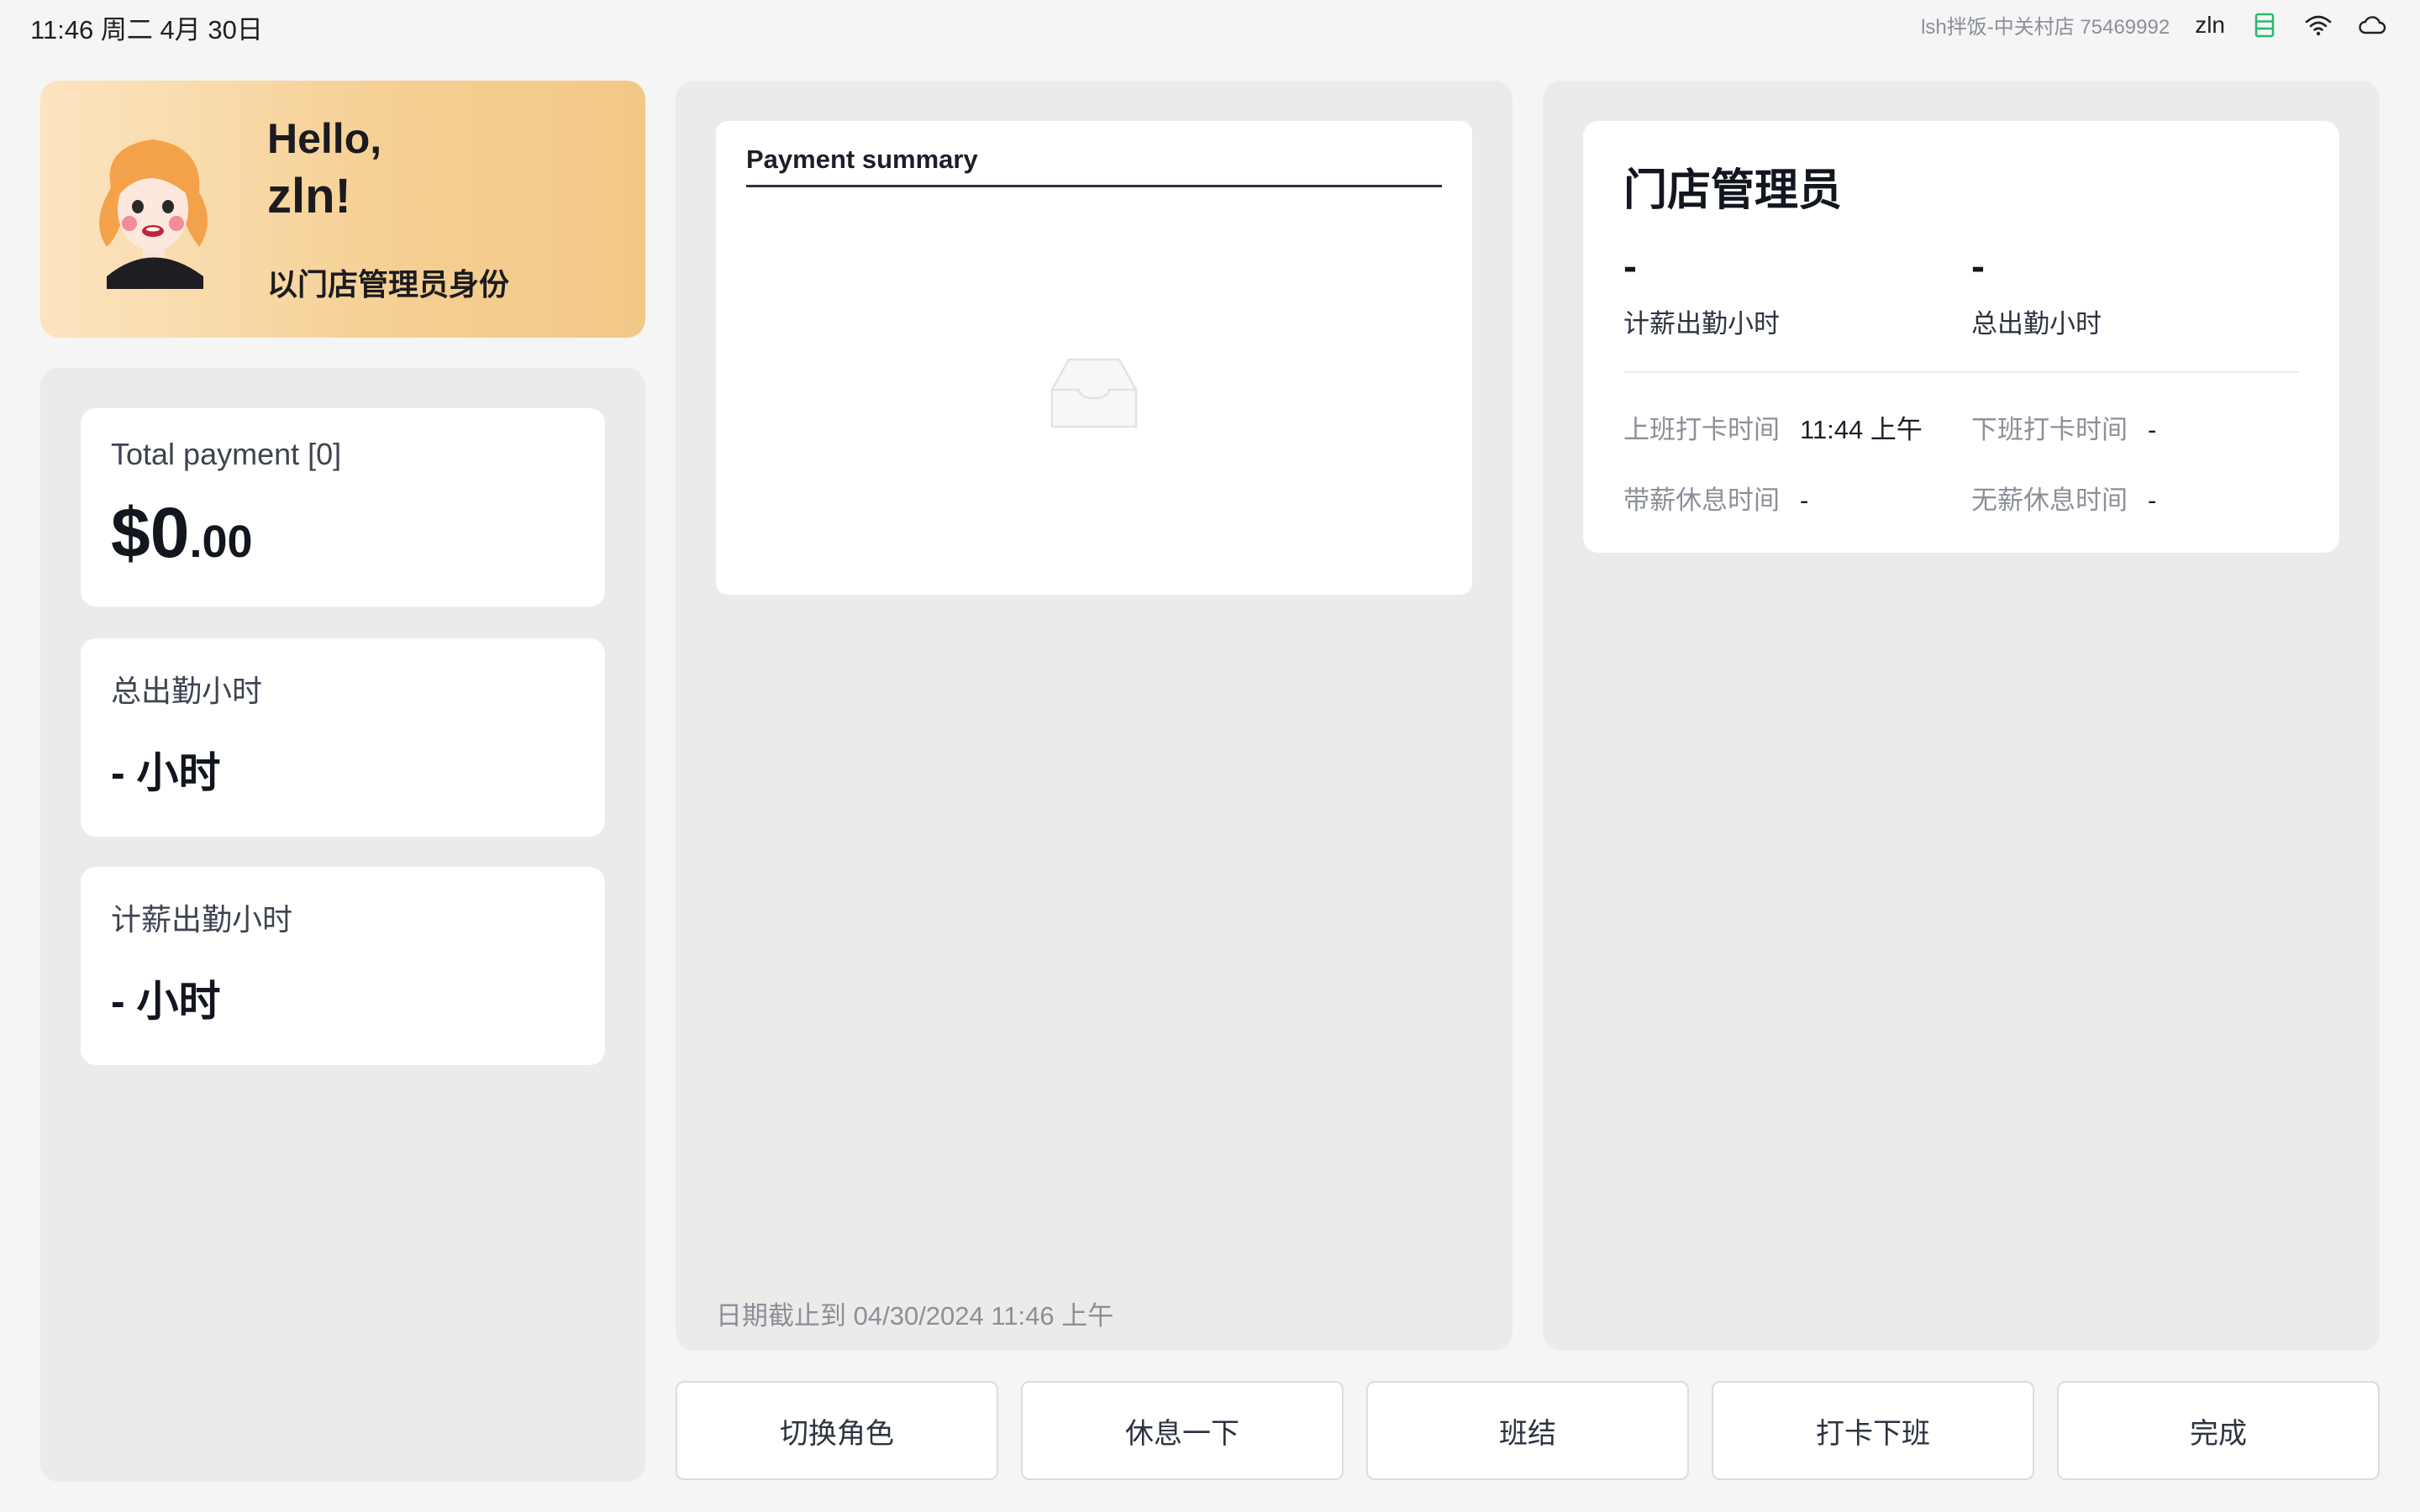  Describe the element at coordinates (1094, 393) in the screenshot. I see `empty-inbox-icon` at that location.